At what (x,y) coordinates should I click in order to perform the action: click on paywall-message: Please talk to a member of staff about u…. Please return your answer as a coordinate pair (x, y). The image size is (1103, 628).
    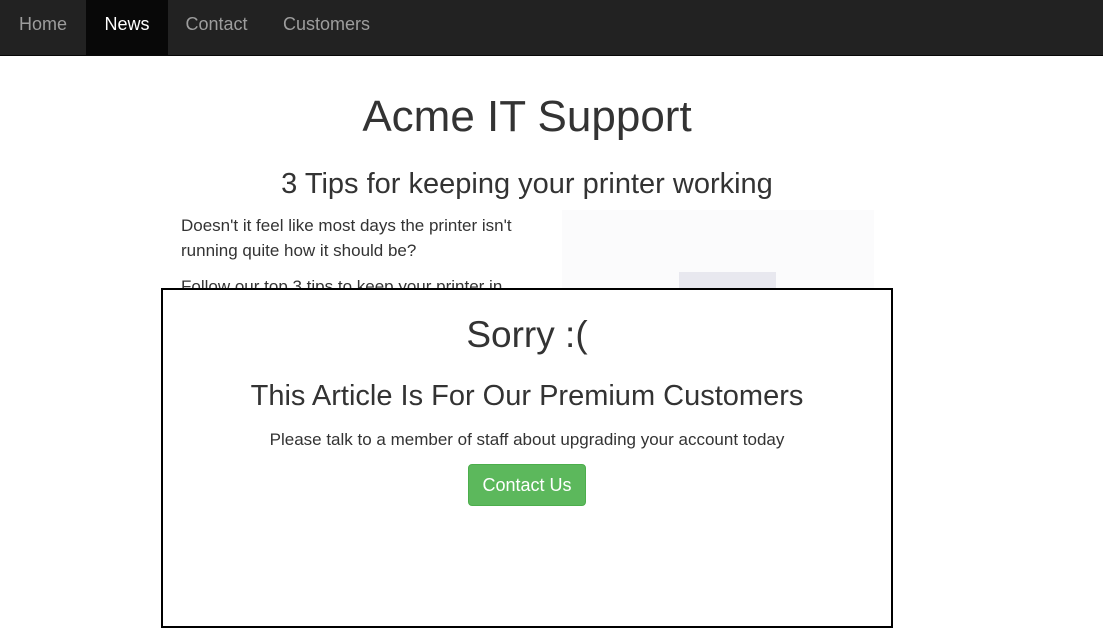
    Looking at the image, I should click on (527, 439).